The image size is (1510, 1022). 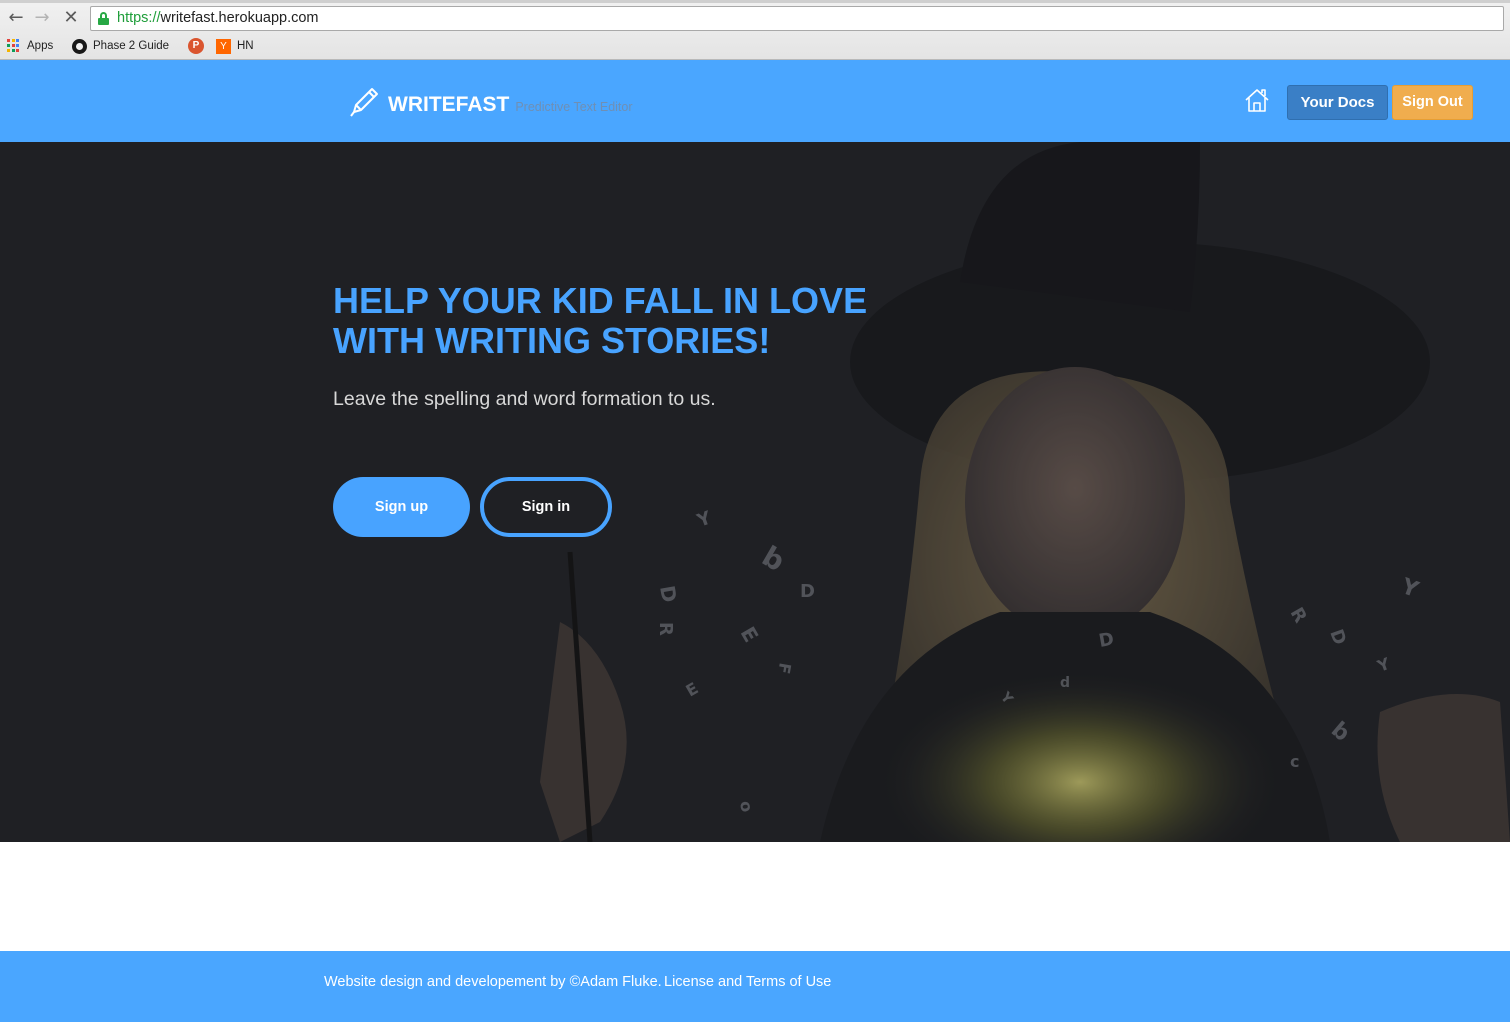 I want to click on brand-tagline: Predictive Text Editor, so click(x=574, y=107).